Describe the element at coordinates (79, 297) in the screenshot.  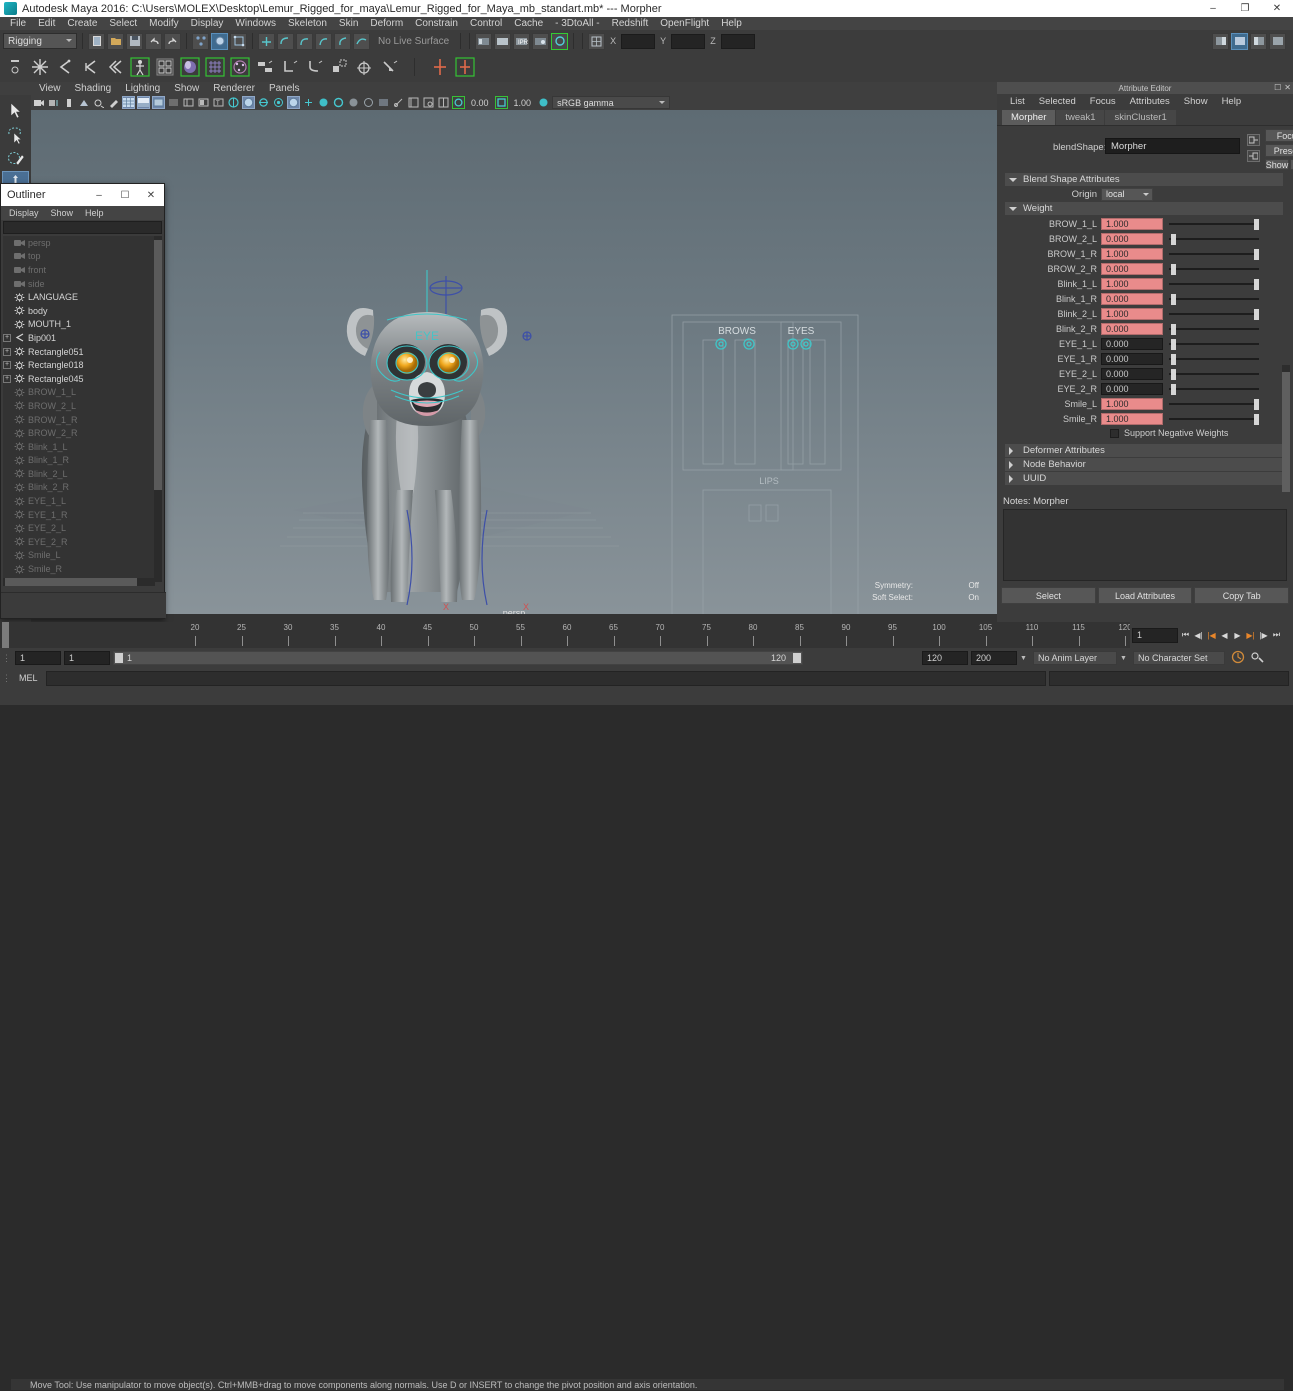
I see `outliner-item: LANGUAGE` at that location.